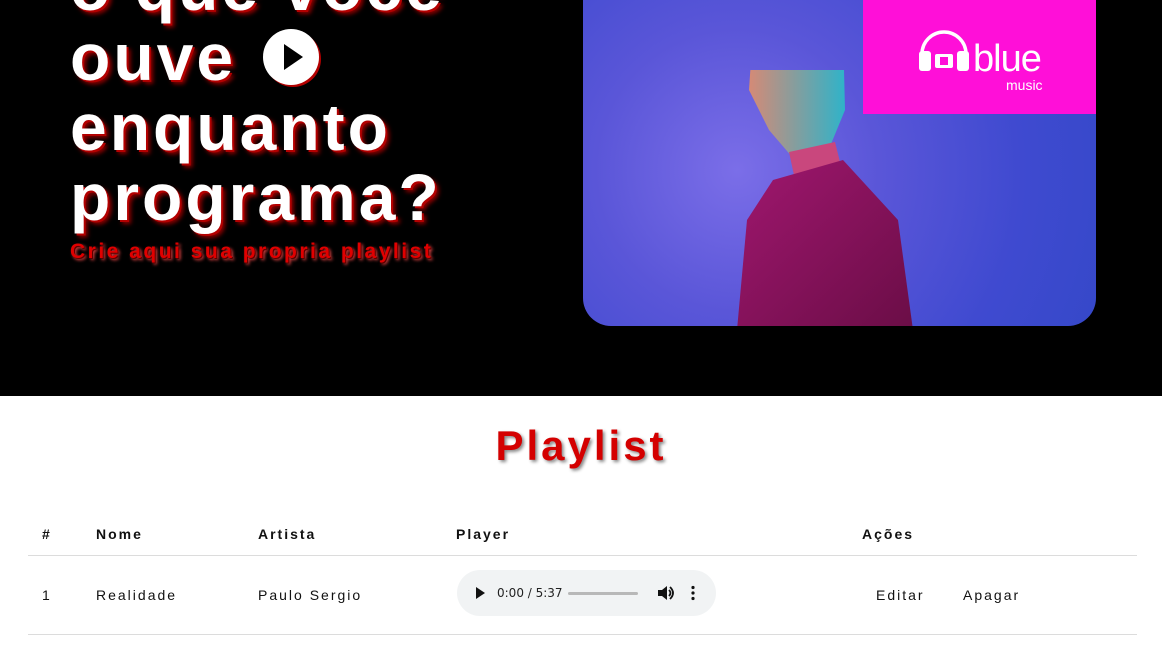 The image size is (1162, 660). Describe the element at coordinates (693, 593) in the screenshot. I see `more-options-icon` at that location.